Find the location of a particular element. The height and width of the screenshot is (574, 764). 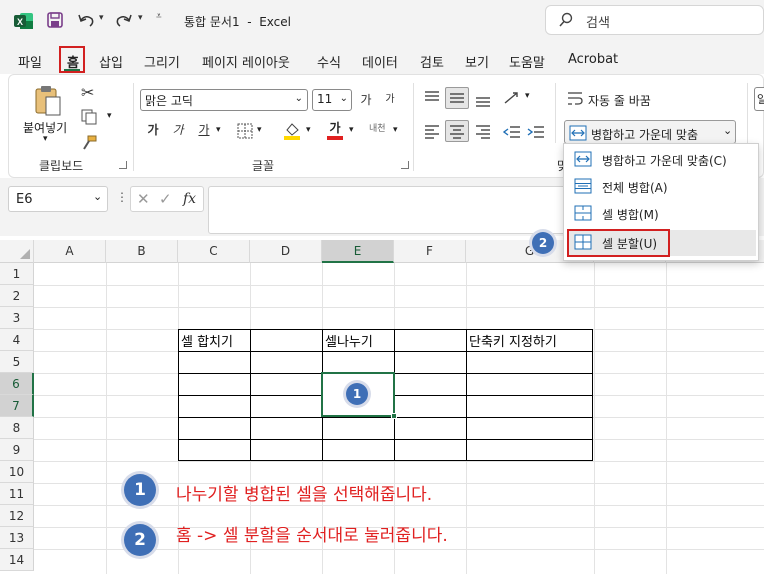

fill-handle is located at coordinates (394, 416).